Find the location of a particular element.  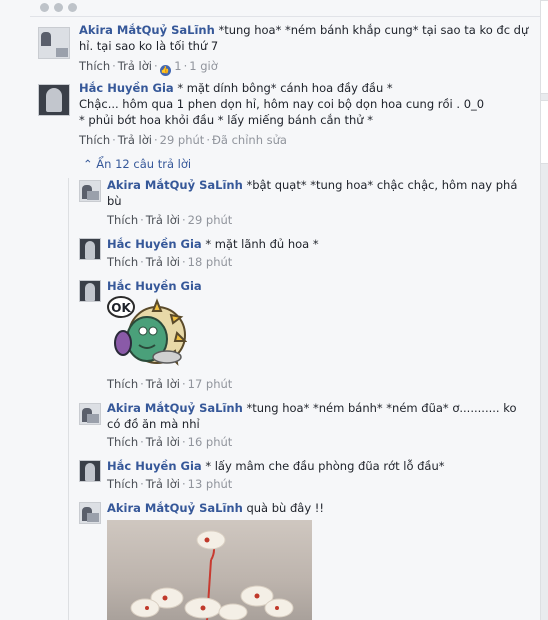

reply-actions: Thích · Trả lời · 29 phút is located at coordinates (170, 220).